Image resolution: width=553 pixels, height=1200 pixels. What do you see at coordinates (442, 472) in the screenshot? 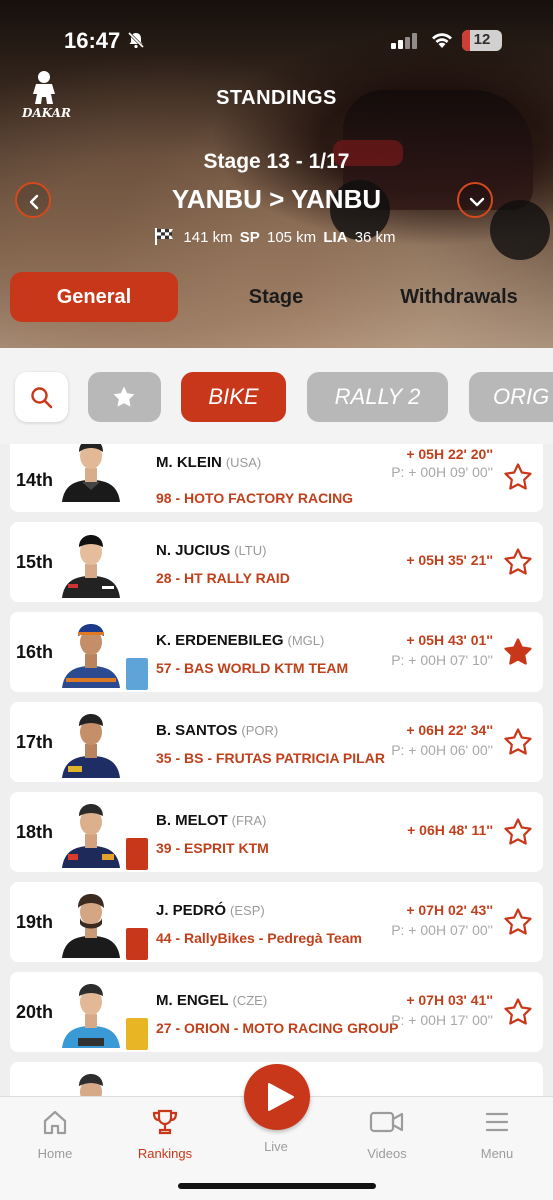
I see `time-penalty: P: + 00H 09' 00''` at bounding box center [442, 472].